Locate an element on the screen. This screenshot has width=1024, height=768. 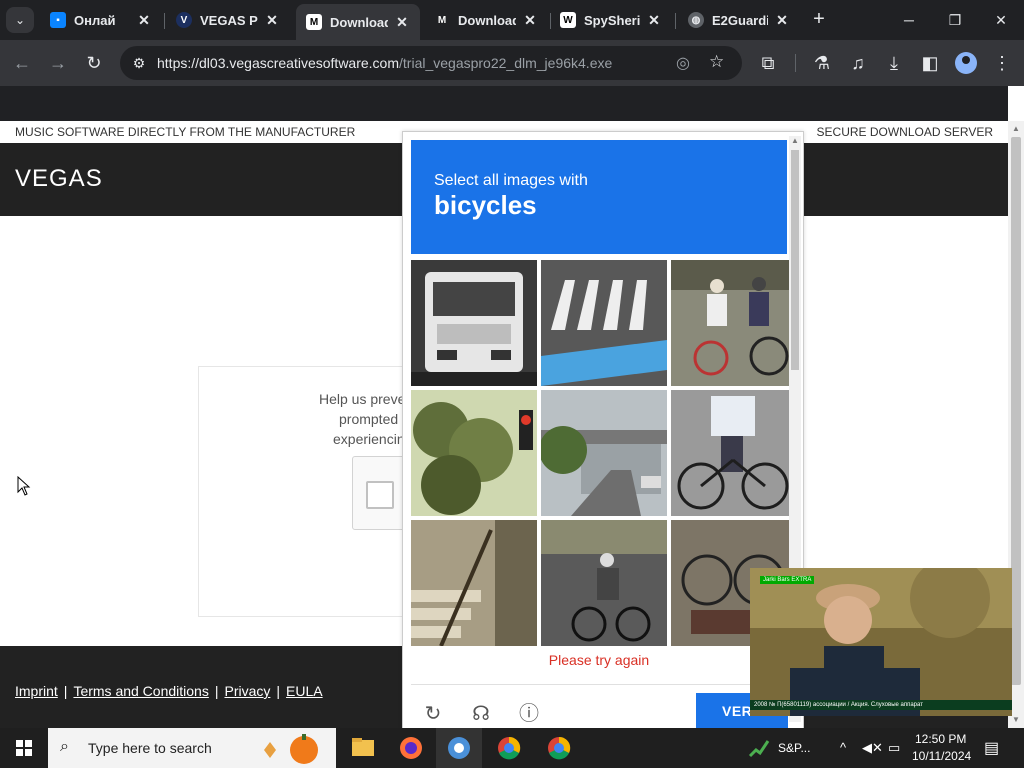
globe-icon: ◍ is located at coordinates (696, 20).